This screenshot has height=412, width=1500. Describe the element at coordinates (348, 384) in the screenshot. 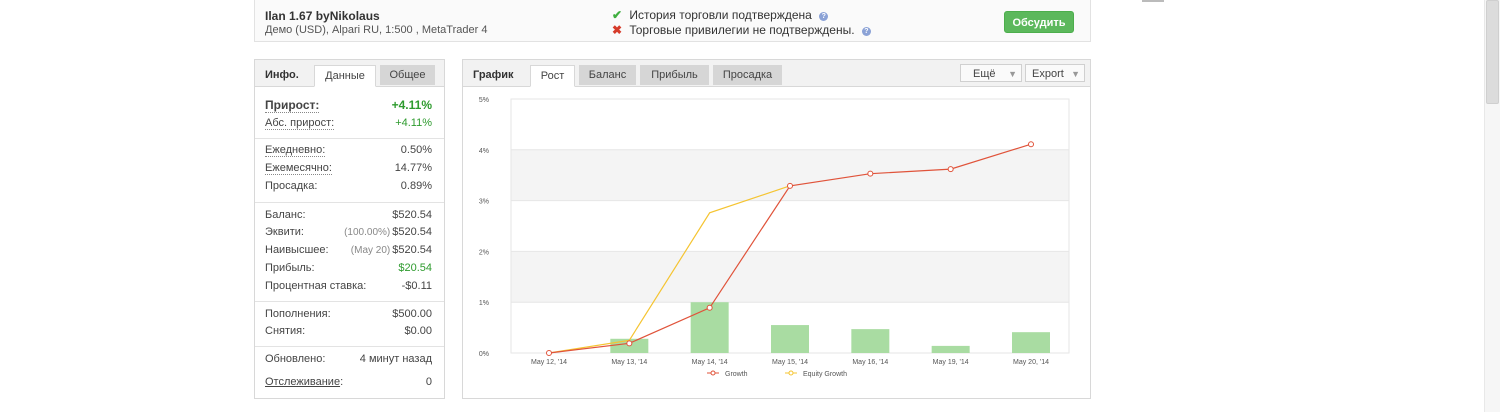

I see `tracking-row: Отслеживание: 0` at that location.